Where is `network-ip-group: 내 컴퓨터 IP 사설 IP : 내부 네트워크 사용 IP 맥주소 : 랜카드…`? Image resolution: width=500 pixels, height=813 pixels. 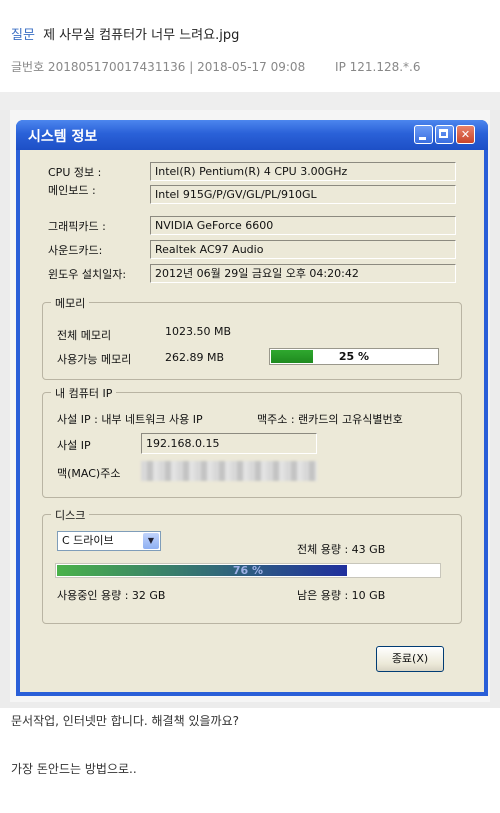 network-ip-group: 내 컴퓨터 IP 사설 IP : 내부 네트워크 사용 IP 맥주소 : 랜카드… is located at coordinates (252, 441).